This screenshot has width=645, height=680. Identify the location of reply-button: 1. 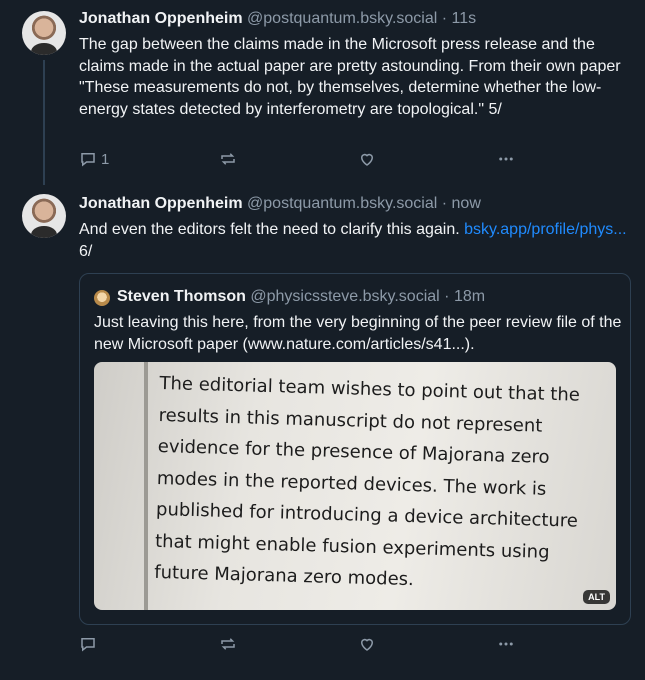
(94, 159).